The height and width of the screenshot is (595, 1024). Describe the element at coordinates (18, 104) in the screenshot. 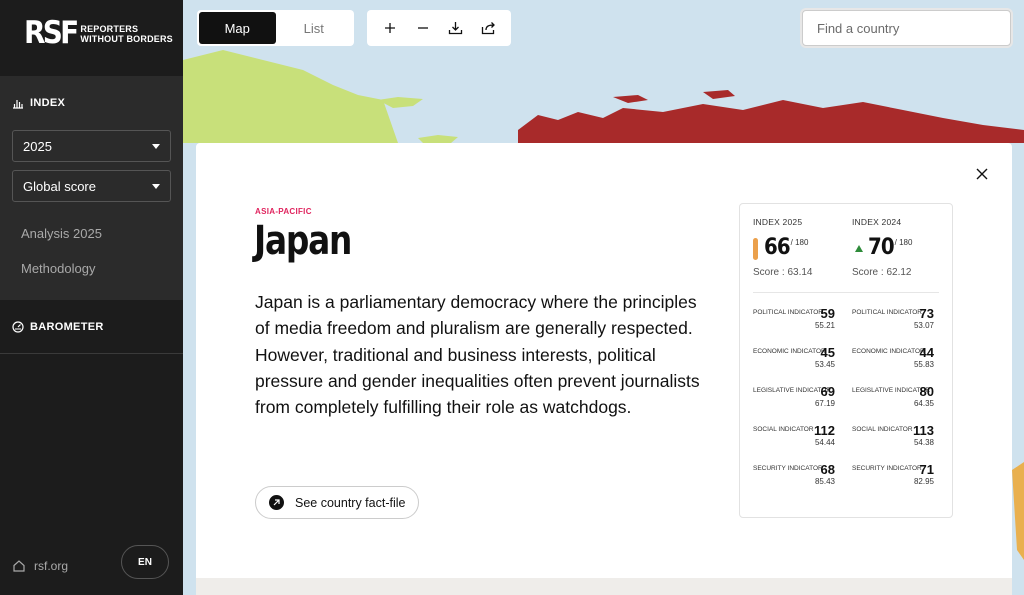

I see `bar-chart-icon` at that location.